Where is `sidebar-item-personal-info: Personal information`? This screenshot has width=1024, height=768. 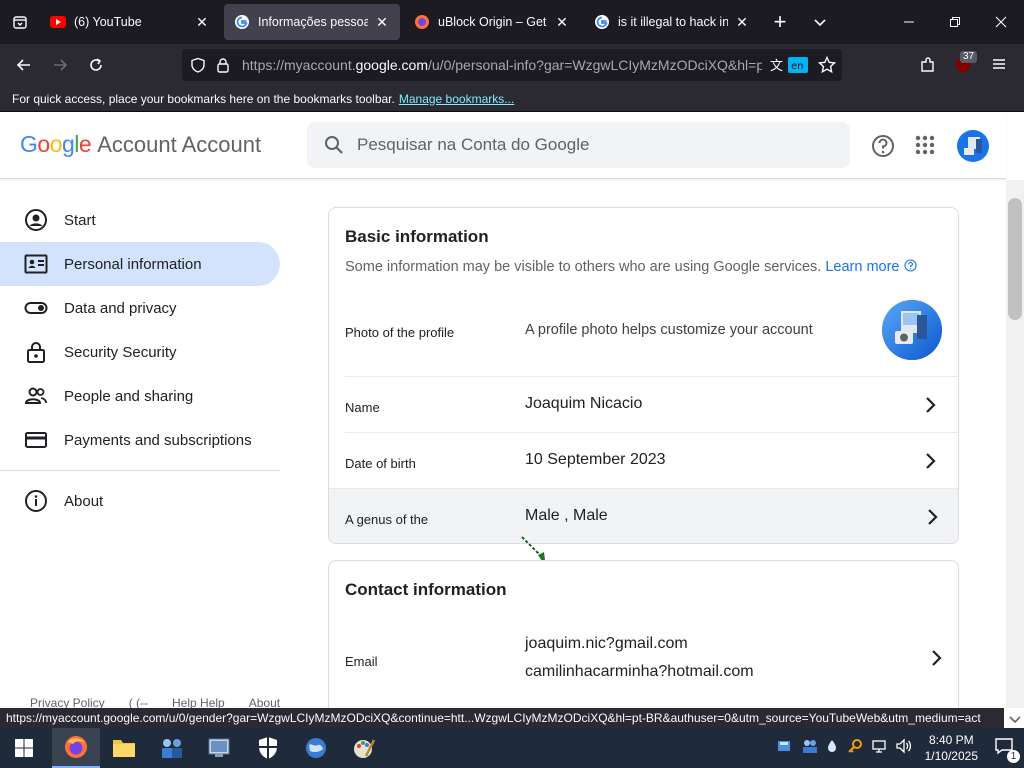
sidebar-item-personal-info: Personal information is located at coordinates (140, 264).